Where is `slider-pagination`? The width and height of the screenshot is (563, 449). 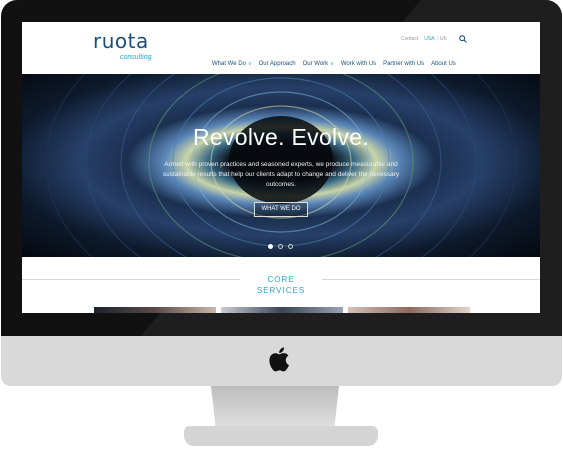 slider-pagination is located at coordinates (280, 246).